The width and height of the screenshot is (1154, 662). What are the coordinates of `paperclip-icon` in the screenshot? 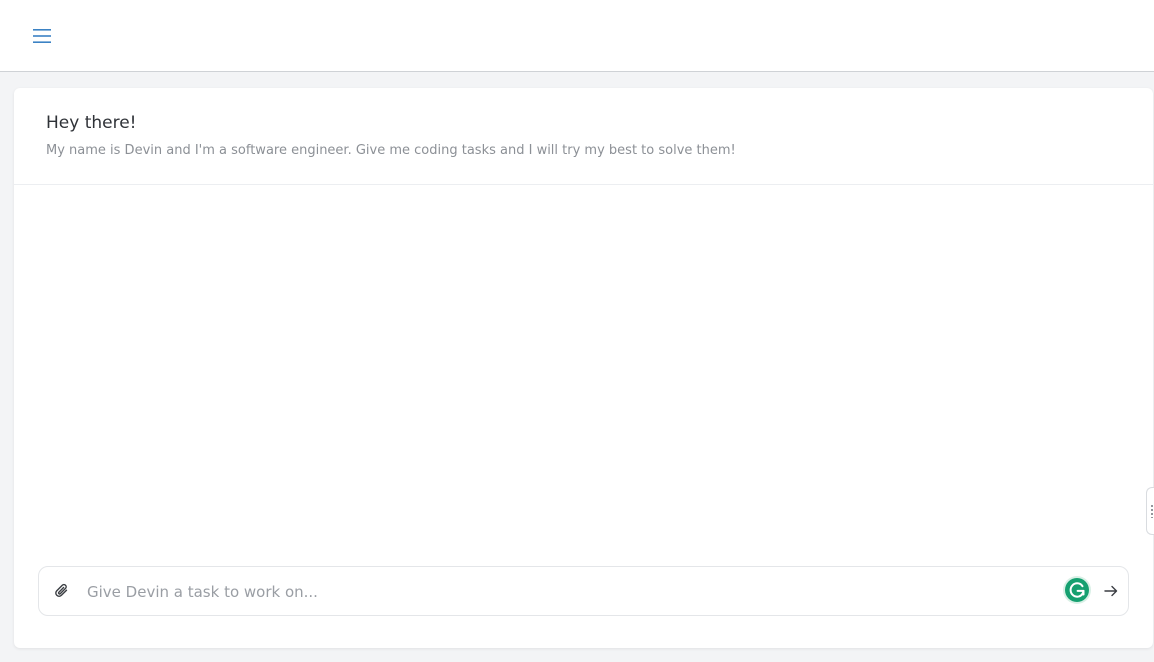 It's located at (61, 590).